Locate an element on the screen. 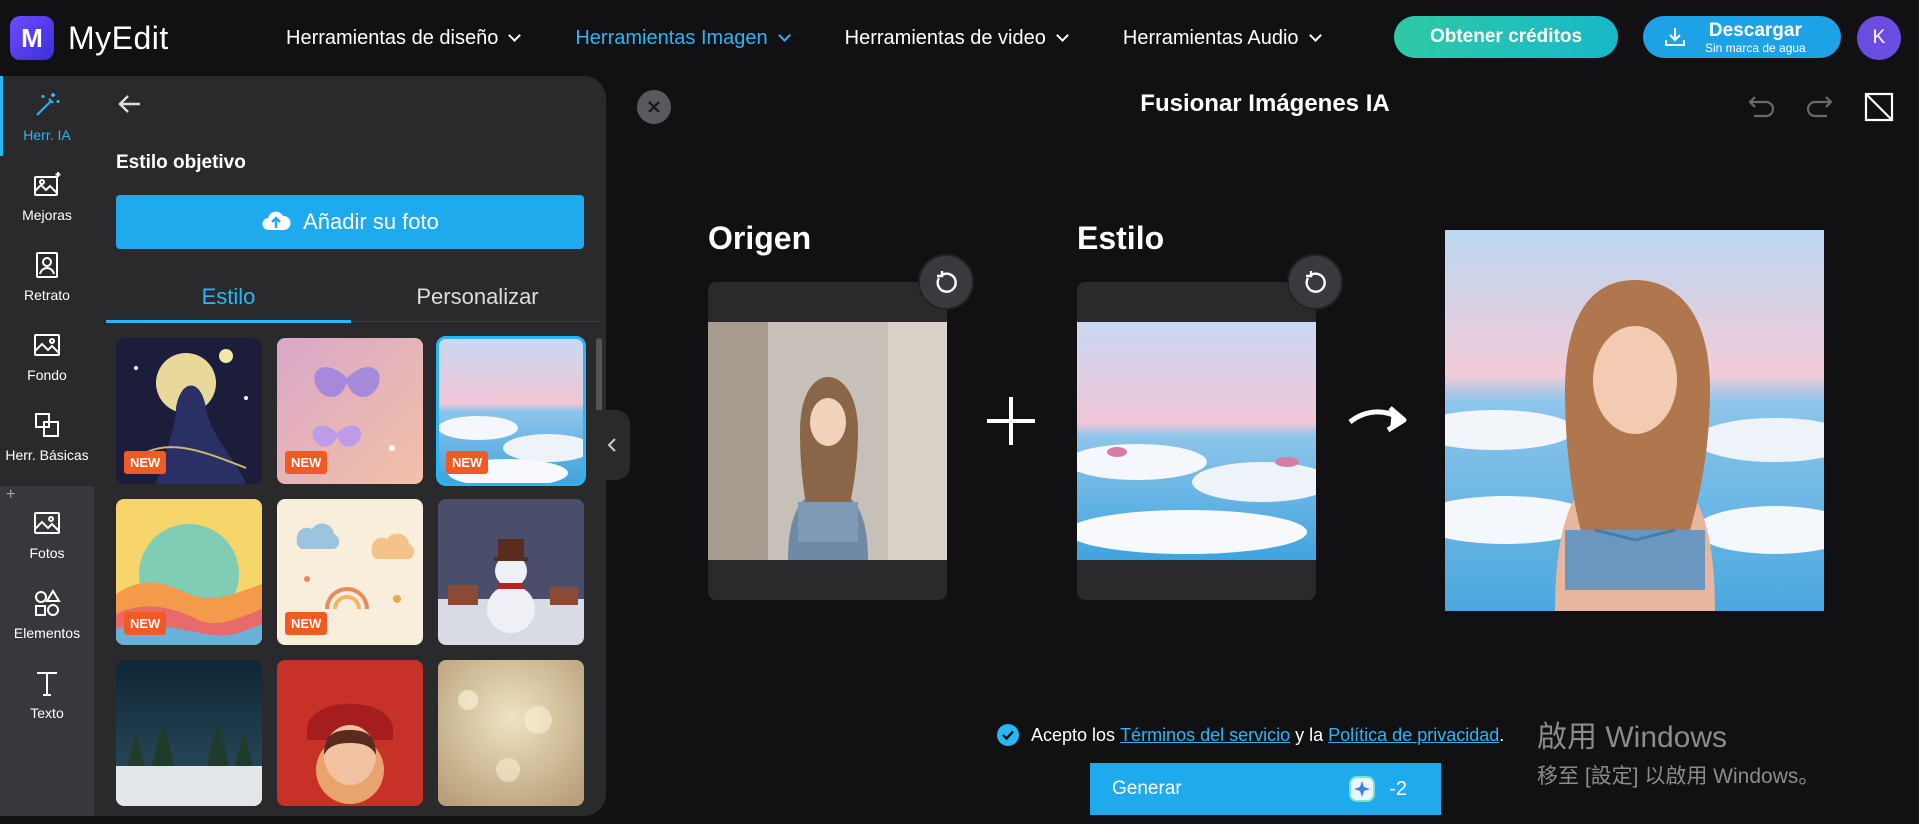  get-credits-button: Obtener créditos is located at coordinates (1506, 37).